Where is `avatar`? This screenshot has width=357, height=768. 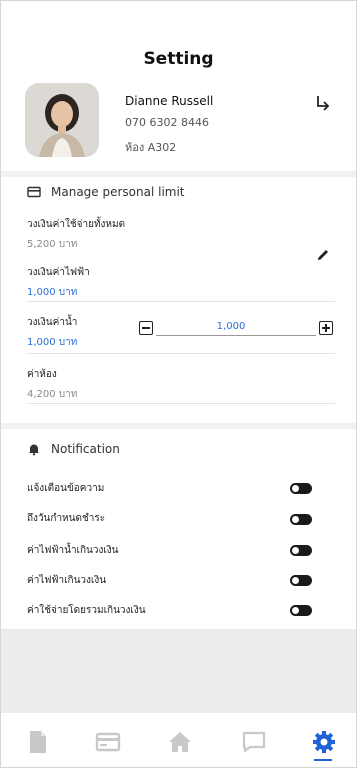 avatar is located at coordinates (62, 120).